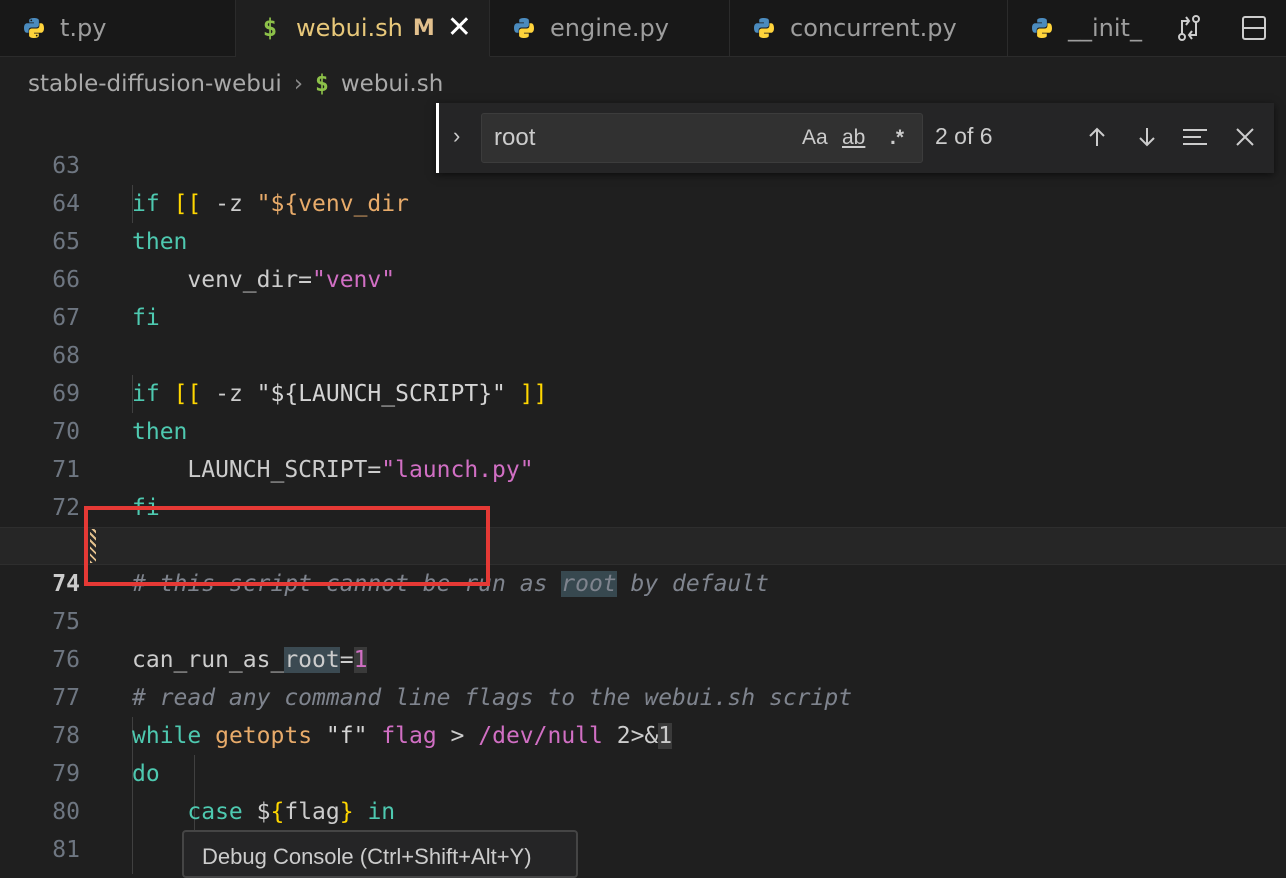 This screenshot has height=878, width=1286. Describe the element at coordinates (643, 429) in the screenshot. I see `code-line: 70 LAUNCH_SCRIPT="launch.py"` at that location.